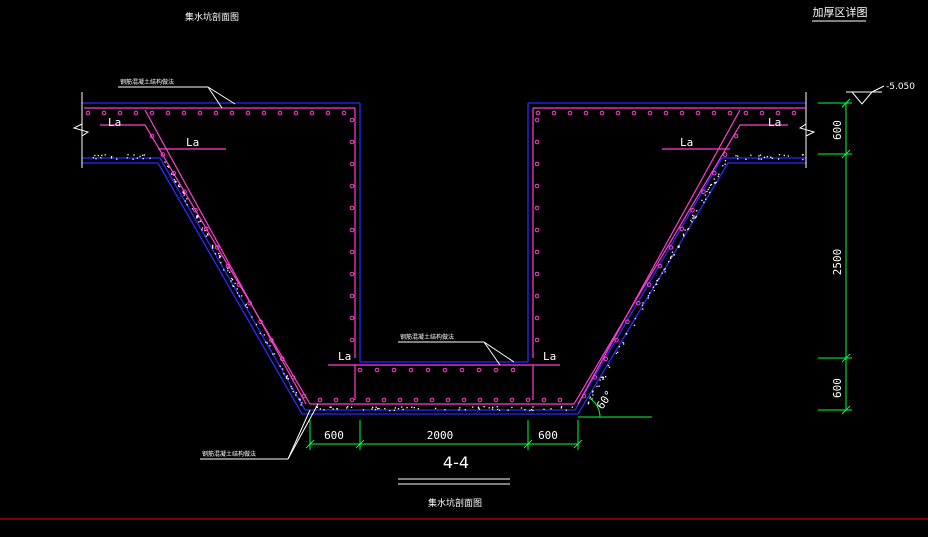  What do you see at coordinates (344, 356) in the screenshot?
I see `la-label-pit-left: La` at bounding box center [344, 356].